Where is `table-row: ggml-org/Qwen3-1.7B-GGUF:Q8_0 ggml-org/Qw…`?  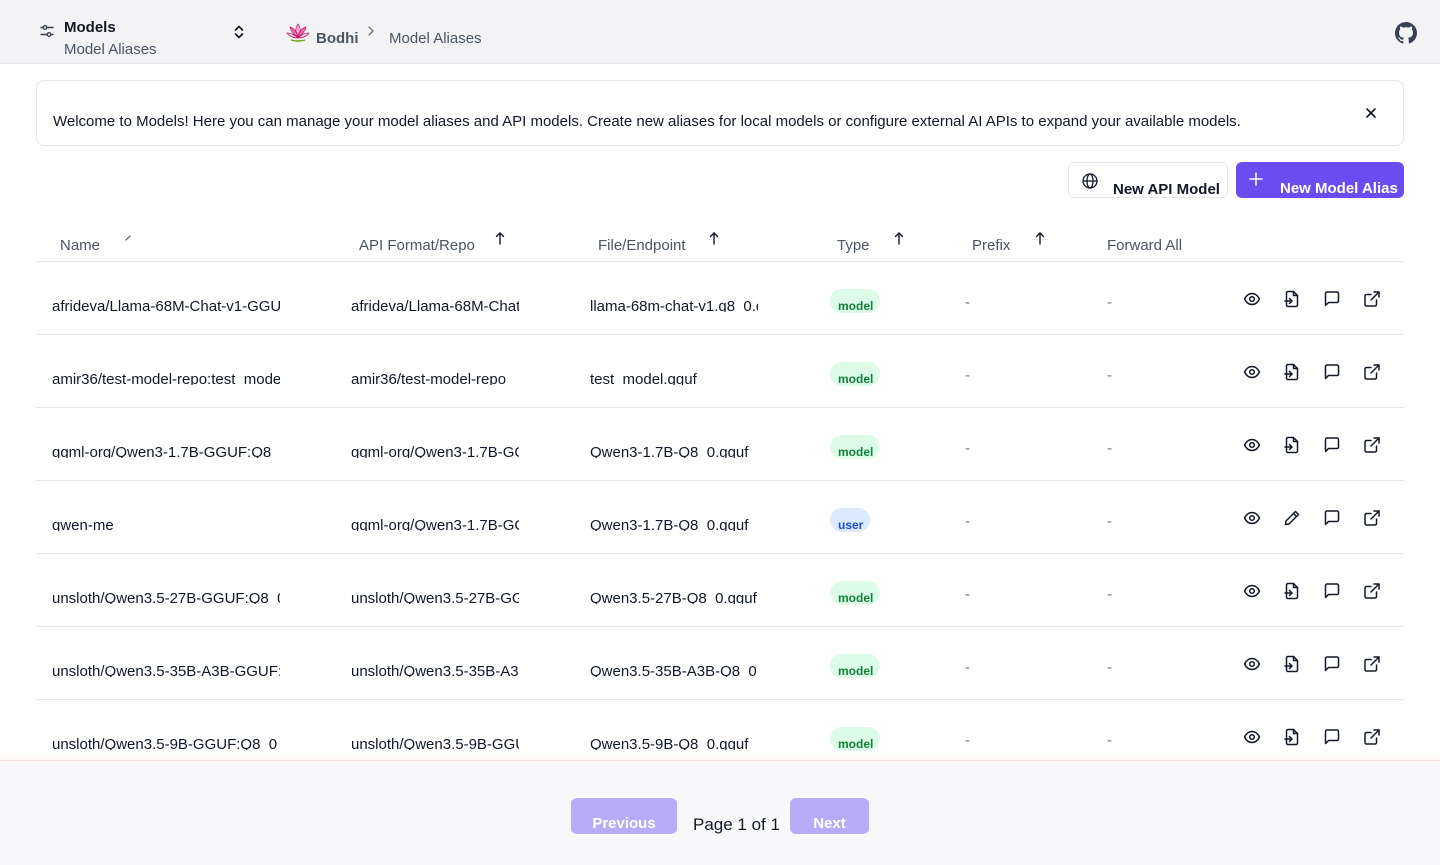 table-row: ggml-org/Qwen3-1.7B-GGUF:Q8_0 ggml-org/Qw… is located at coordinates (720, 444).